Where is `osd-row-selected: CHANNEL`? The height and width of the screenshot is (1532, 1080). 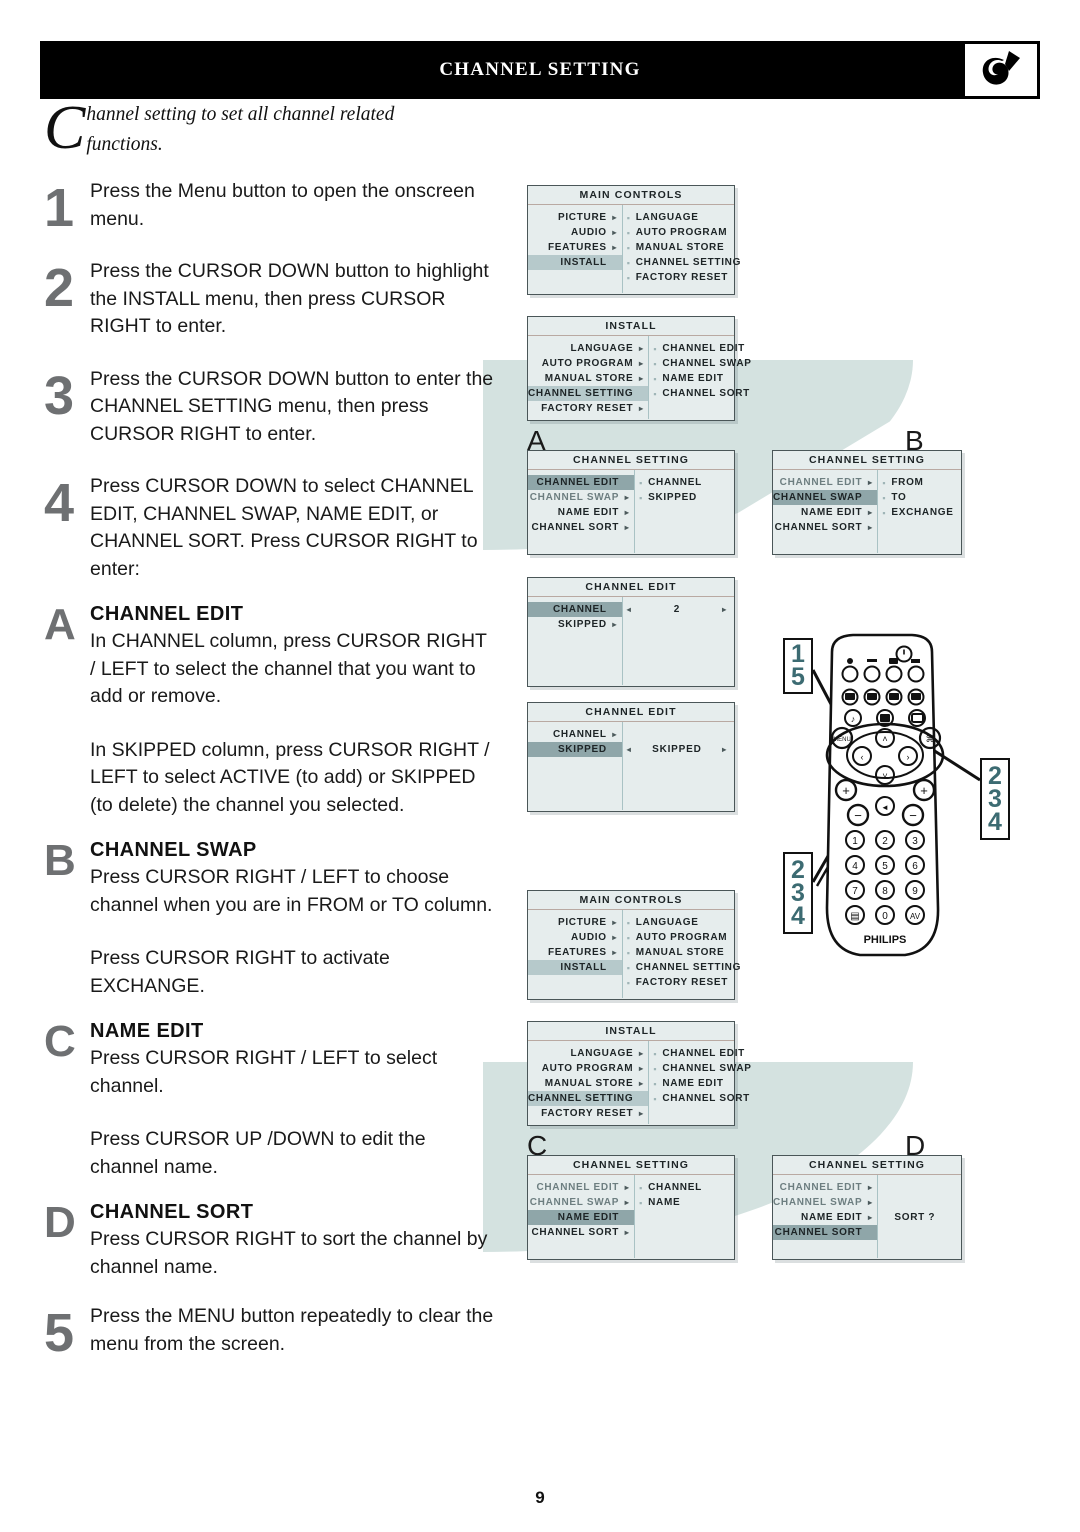
osd-row-selected: CHANNEL is located at coordinates (575, 609).